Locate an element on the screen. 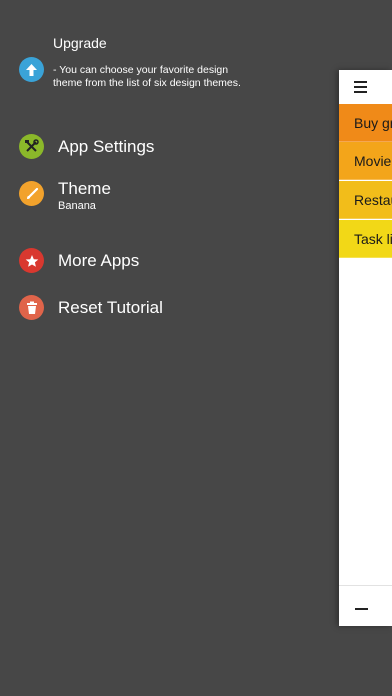 This screenshot has height=696, width=392. list-item: Task li is located at coordinates (365, 239).